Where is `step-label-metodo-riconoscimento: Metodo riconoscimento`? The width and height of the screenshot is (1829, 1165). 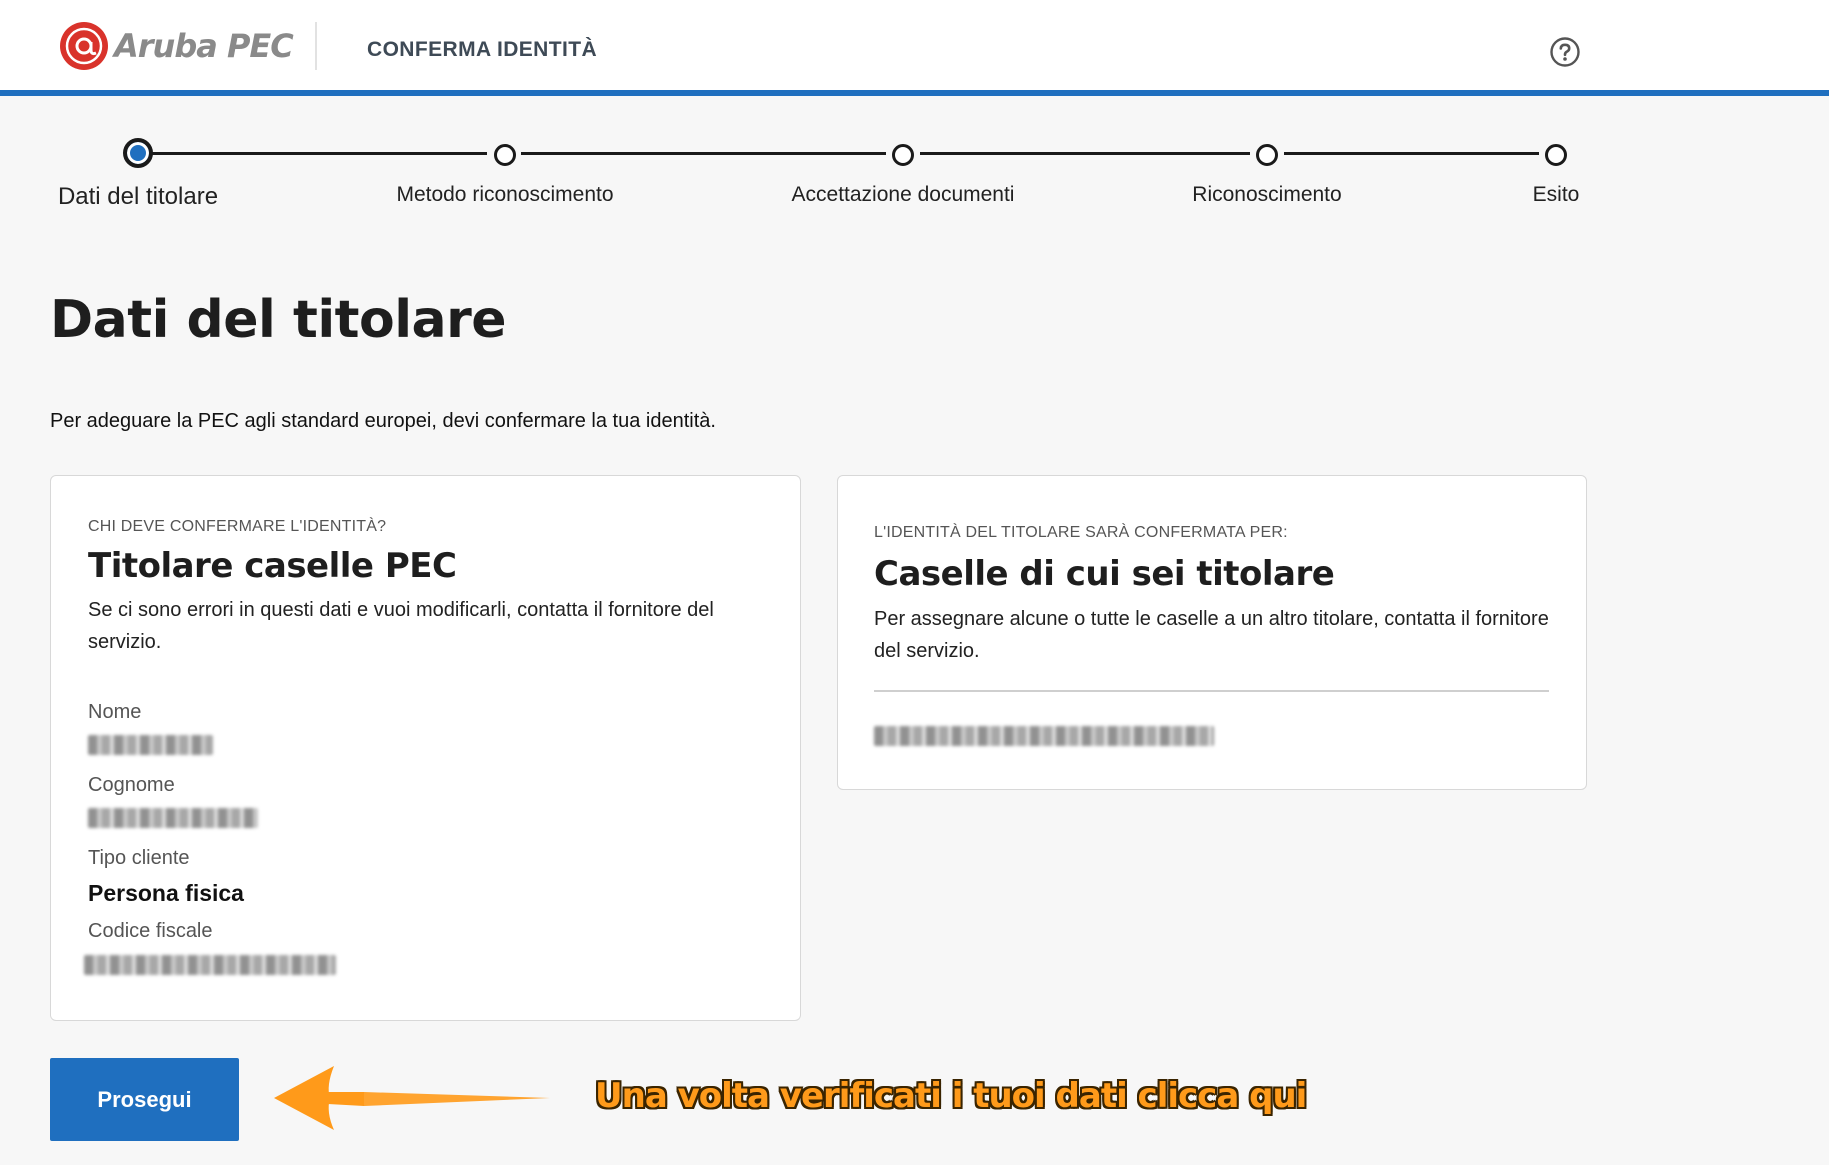
step-label-metodo-riconoscimento: Metodo riconoscimento is located at coordinates (505, 194).